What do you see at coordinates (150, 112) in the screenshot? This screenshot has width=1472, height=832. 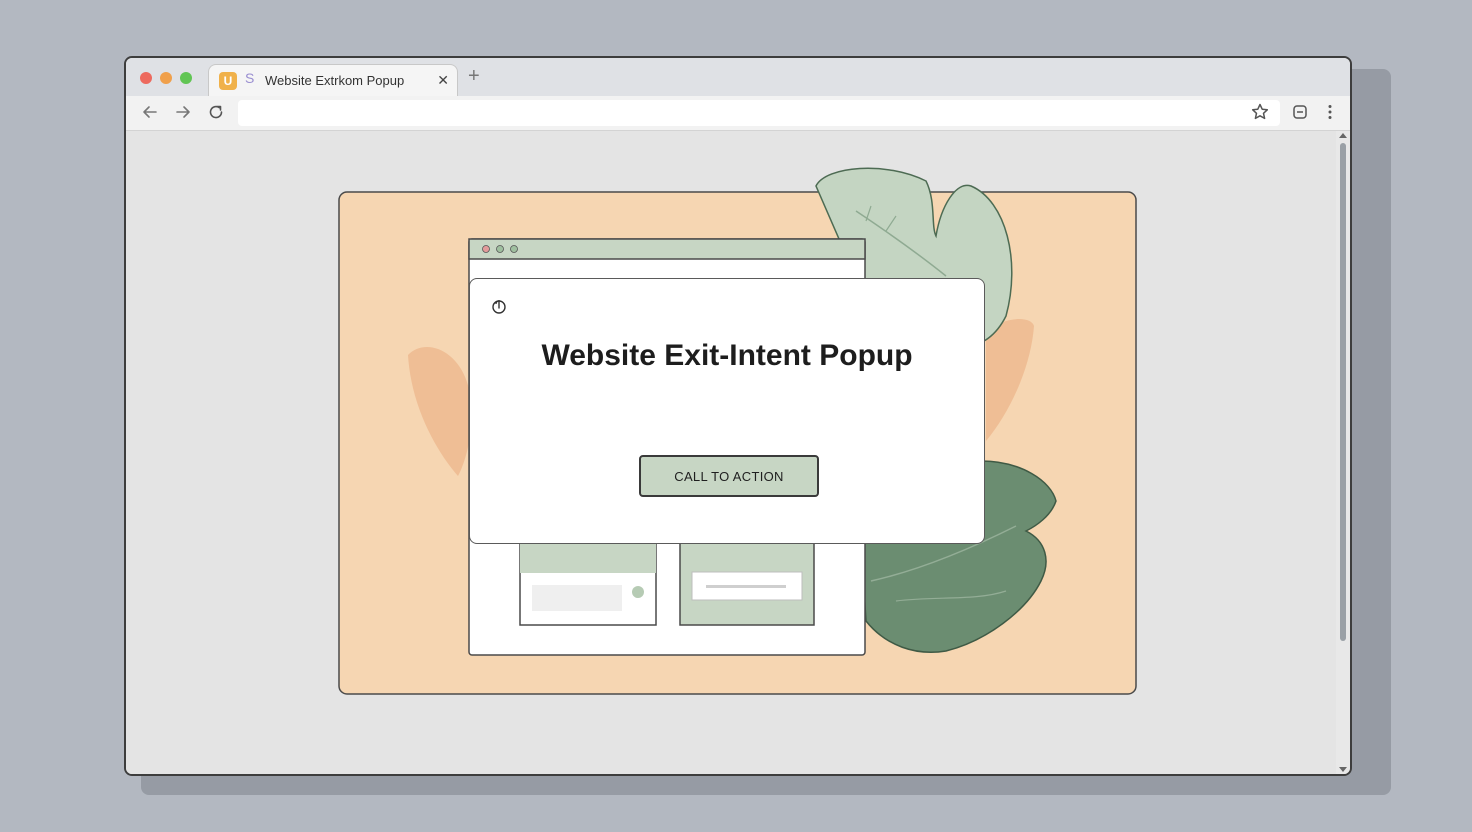 I see `back-arrow-icon` at bounding box center [150, 112].